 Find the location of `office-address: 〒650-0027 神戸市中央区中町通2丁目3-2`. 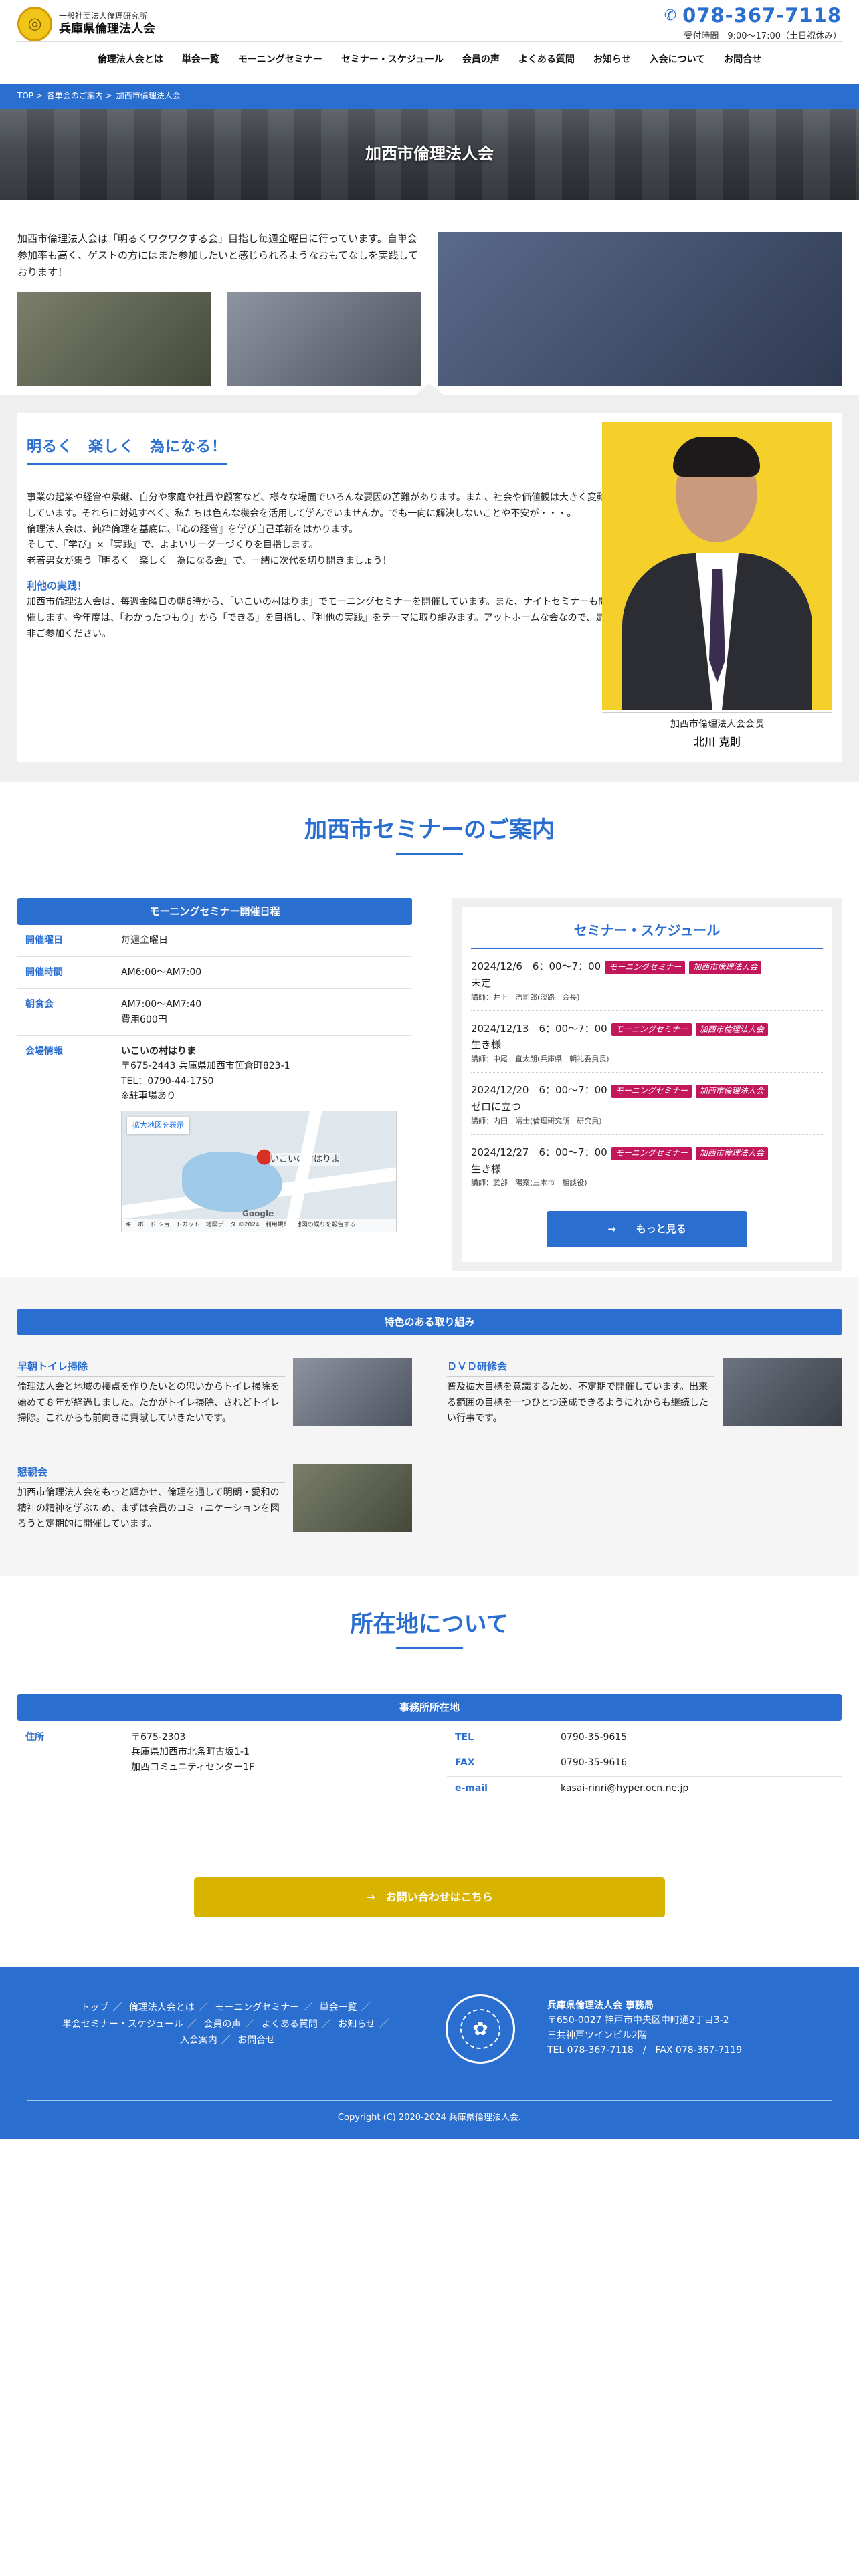

office-address: 〒650-0027 神戸市中央区中町通2丁目3-2 is located at coordinates (638, 2021).